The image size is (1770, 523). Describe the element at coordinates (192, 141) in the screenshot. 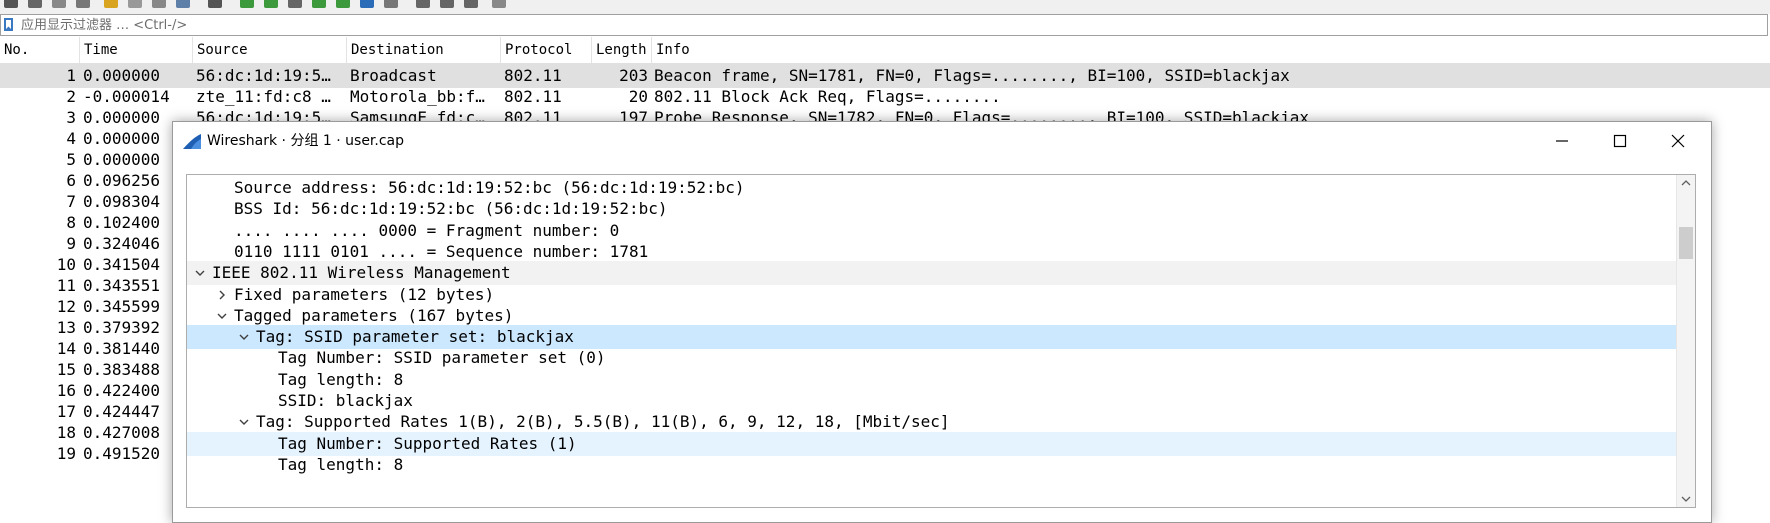

I see `wireshark-fin-icon` at that location.